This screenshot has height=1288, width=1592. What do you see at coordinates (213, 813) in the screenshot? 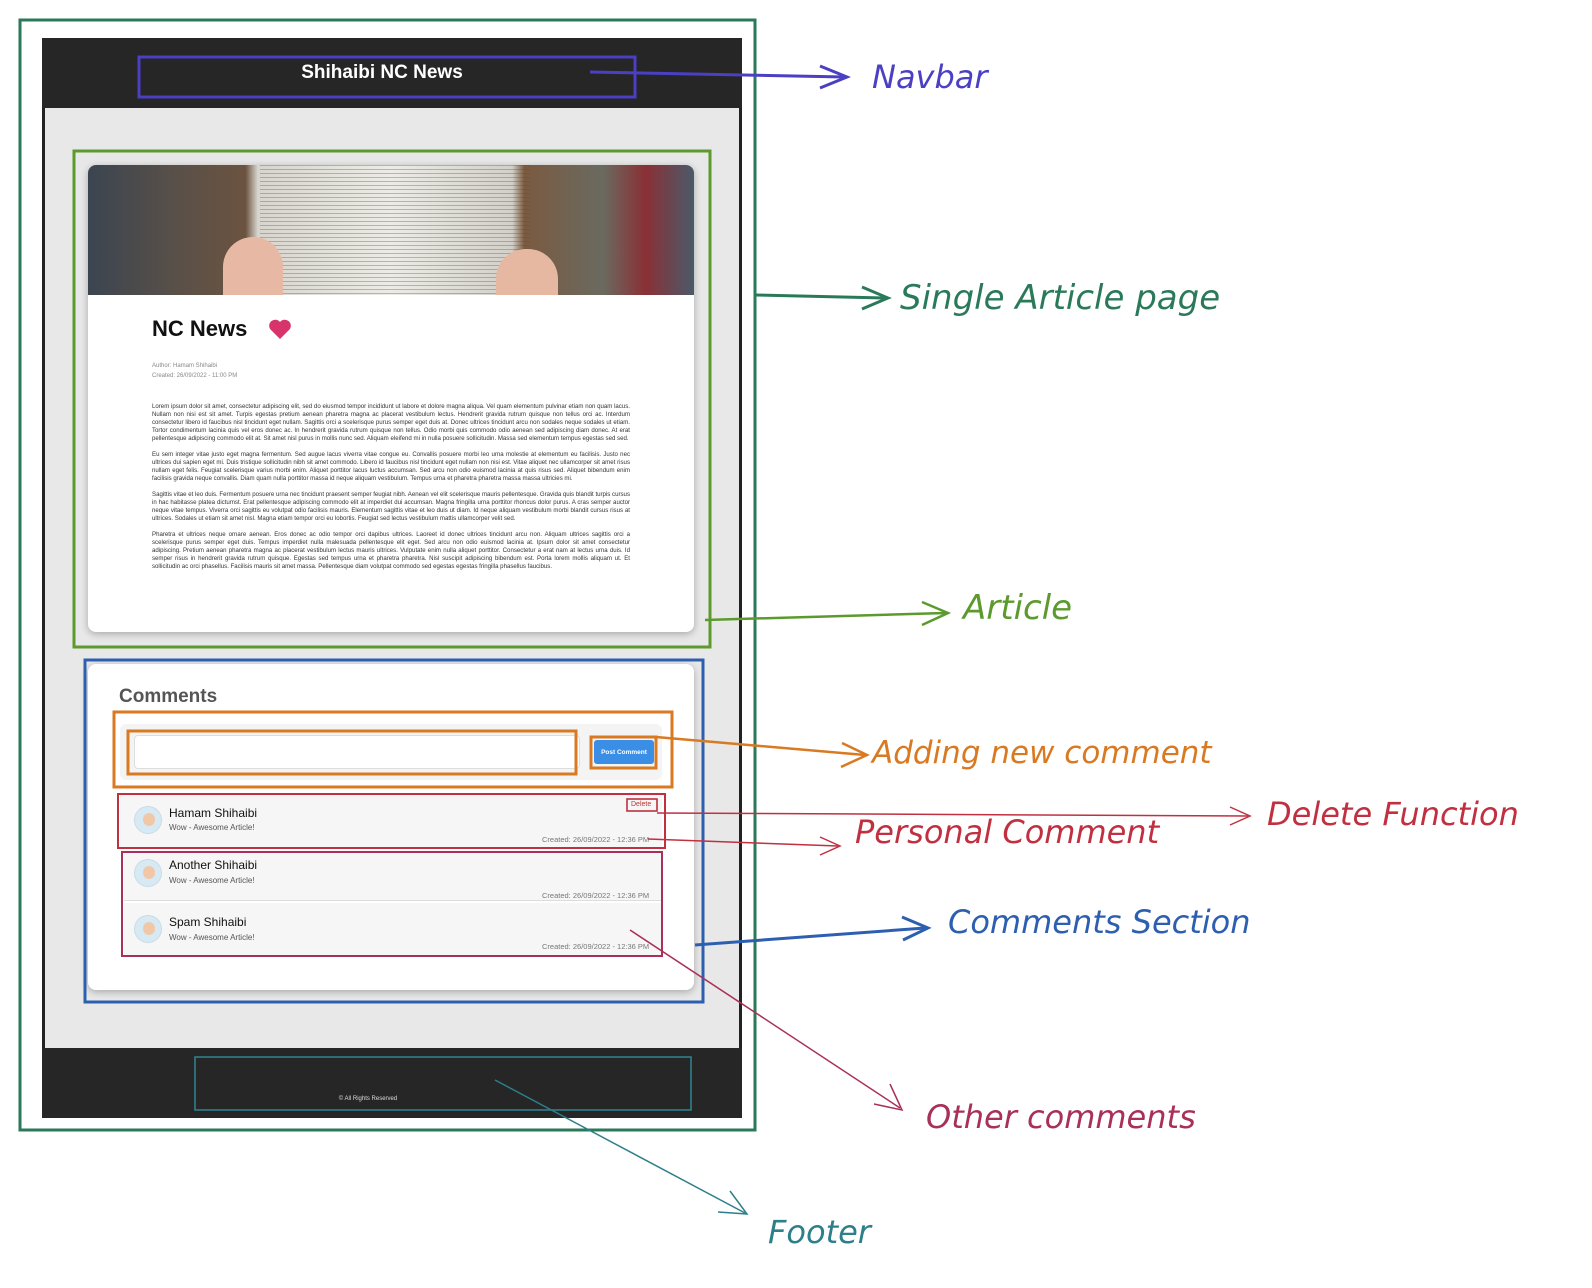
I see `comment-author: Hamam Shihaibi` at bounding box center [213, 813].